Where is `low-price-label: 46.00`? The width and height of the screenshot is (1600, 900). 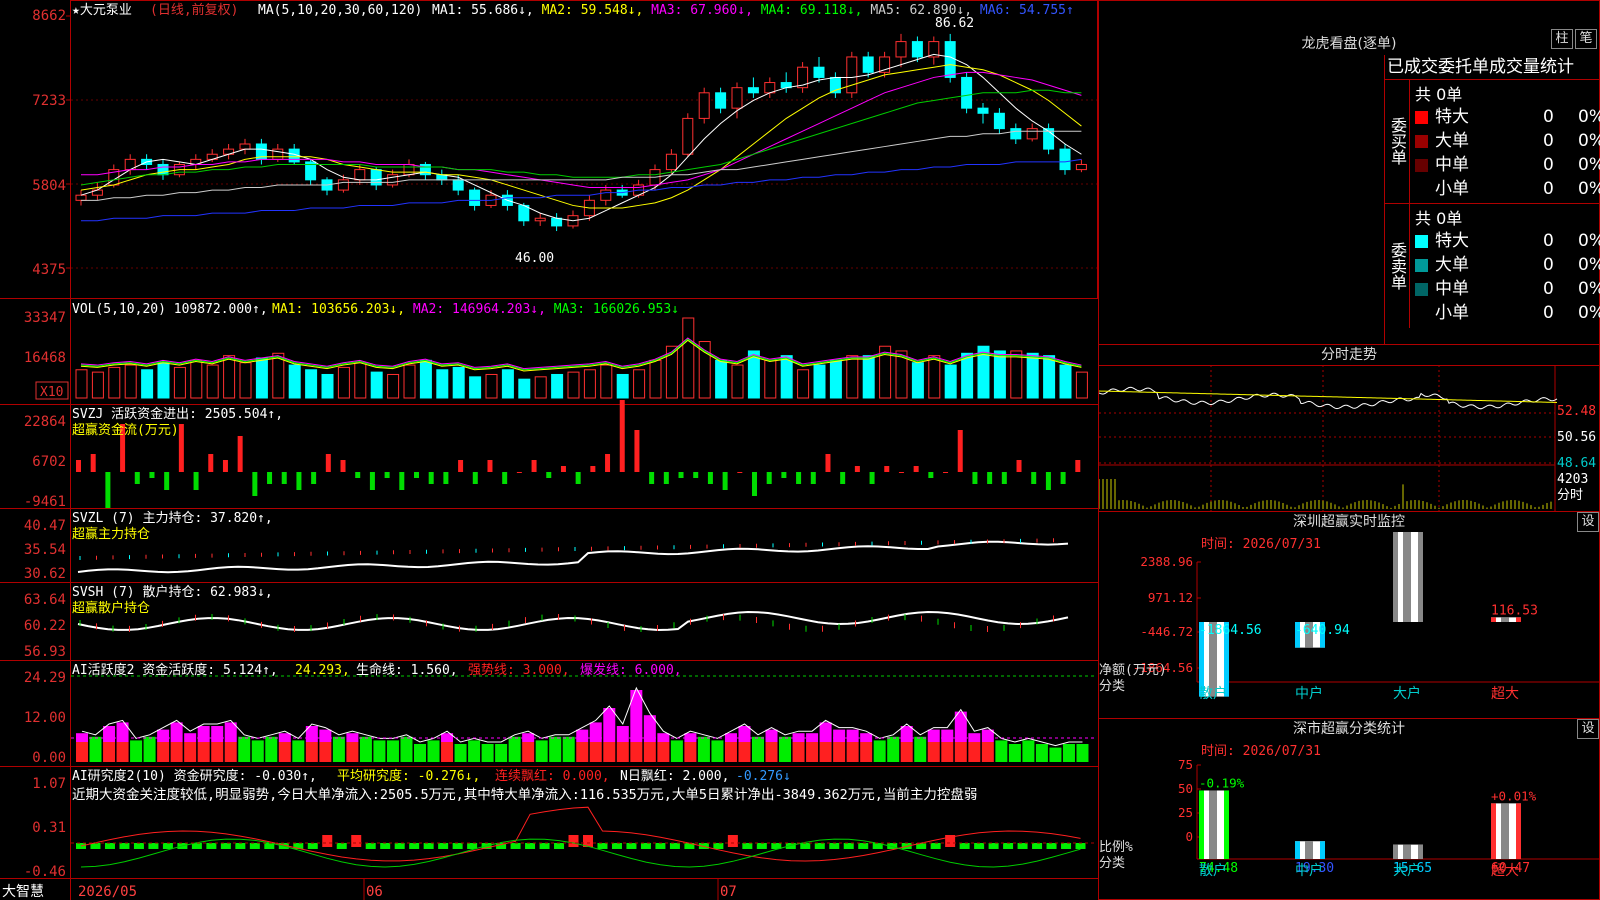 low-price-label: 46.00 is located at coordinates (534, 258).